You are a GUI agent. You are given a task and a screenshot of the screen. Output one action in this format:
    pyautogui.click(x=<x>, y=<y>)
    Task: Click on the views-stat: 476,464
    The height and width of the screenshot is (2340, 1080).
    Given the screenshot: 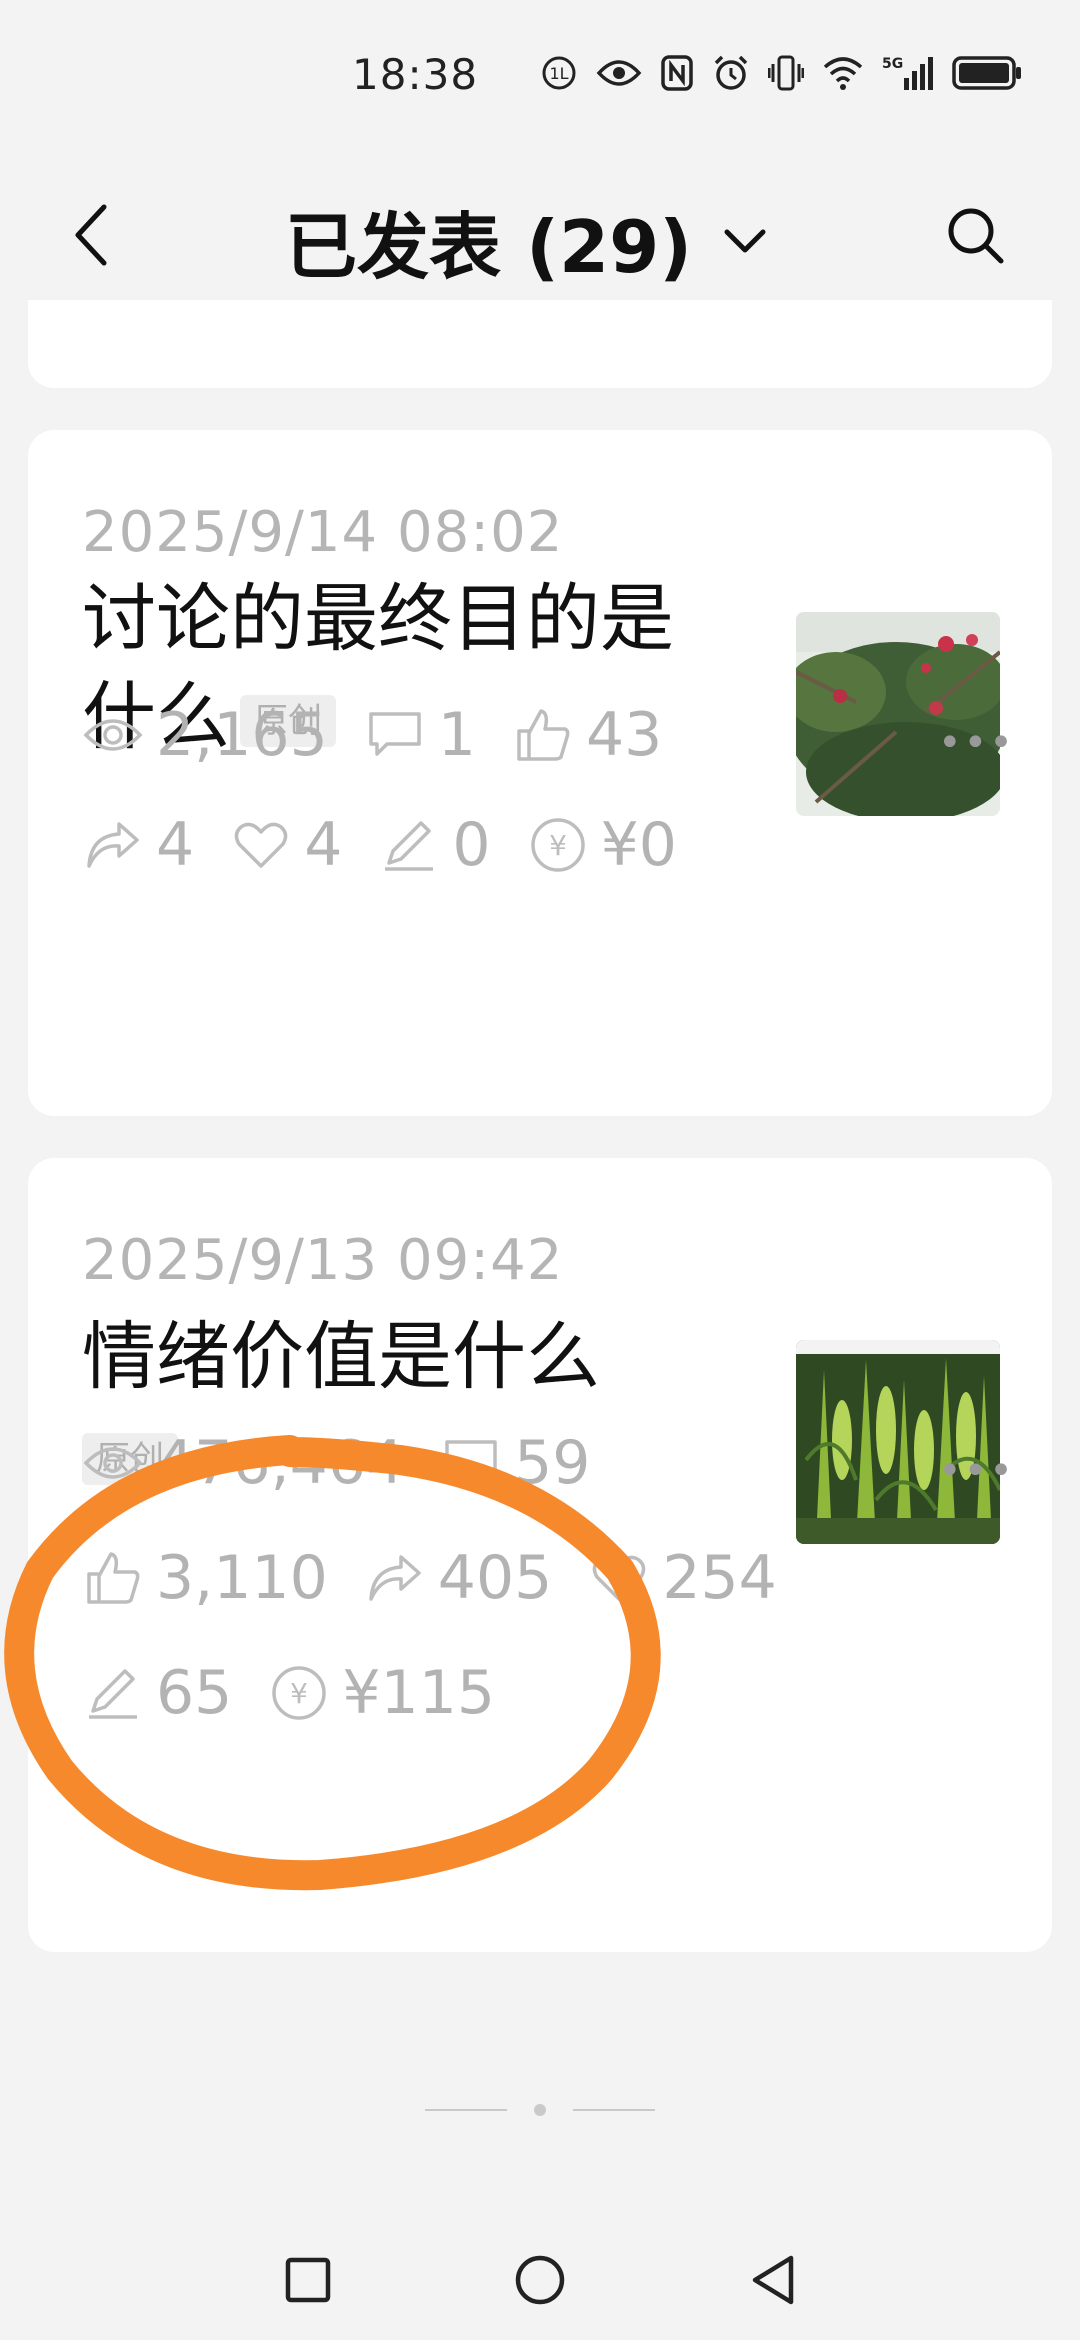 What is the action you would take?
    pyautogui.click(x=243, y=1463)
    